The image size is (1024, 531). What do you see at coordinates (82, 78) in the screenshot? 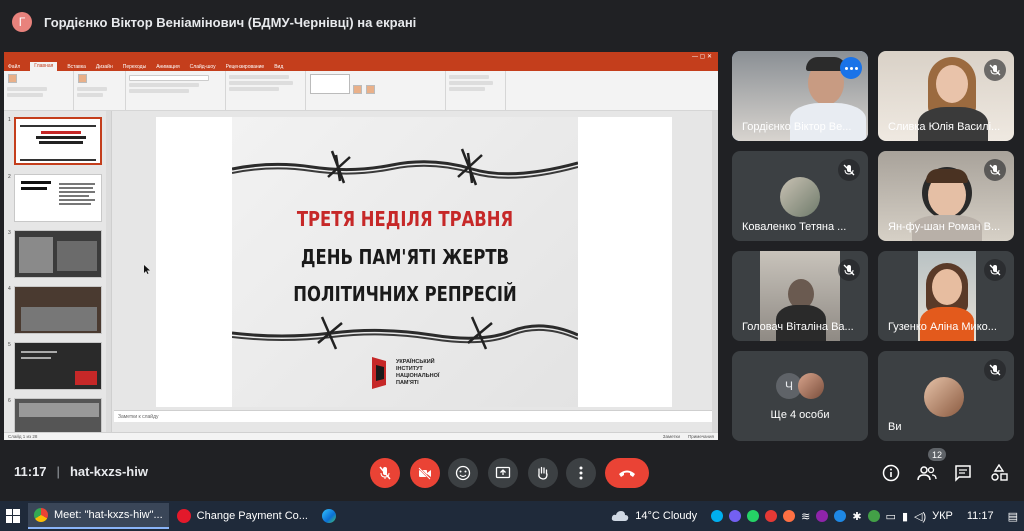
I see `new-slide-icon` at bounding box center [82, 78].